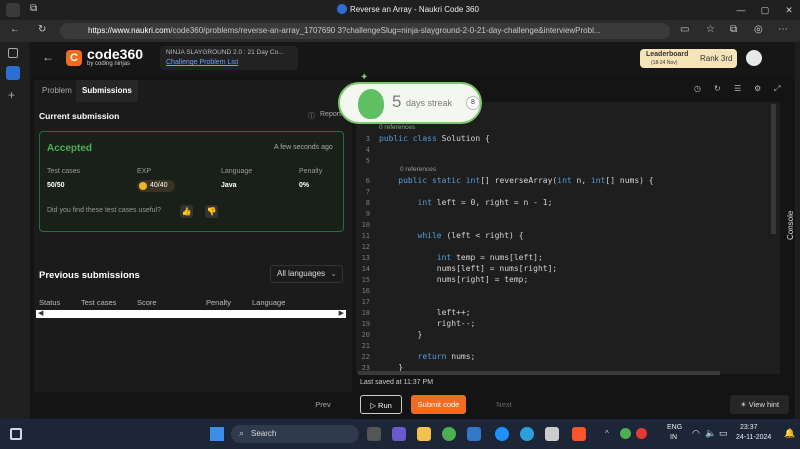  Describe the element at coordinates (697, 88) in the screenshot. I see `timer-icon: ◷` at that location.